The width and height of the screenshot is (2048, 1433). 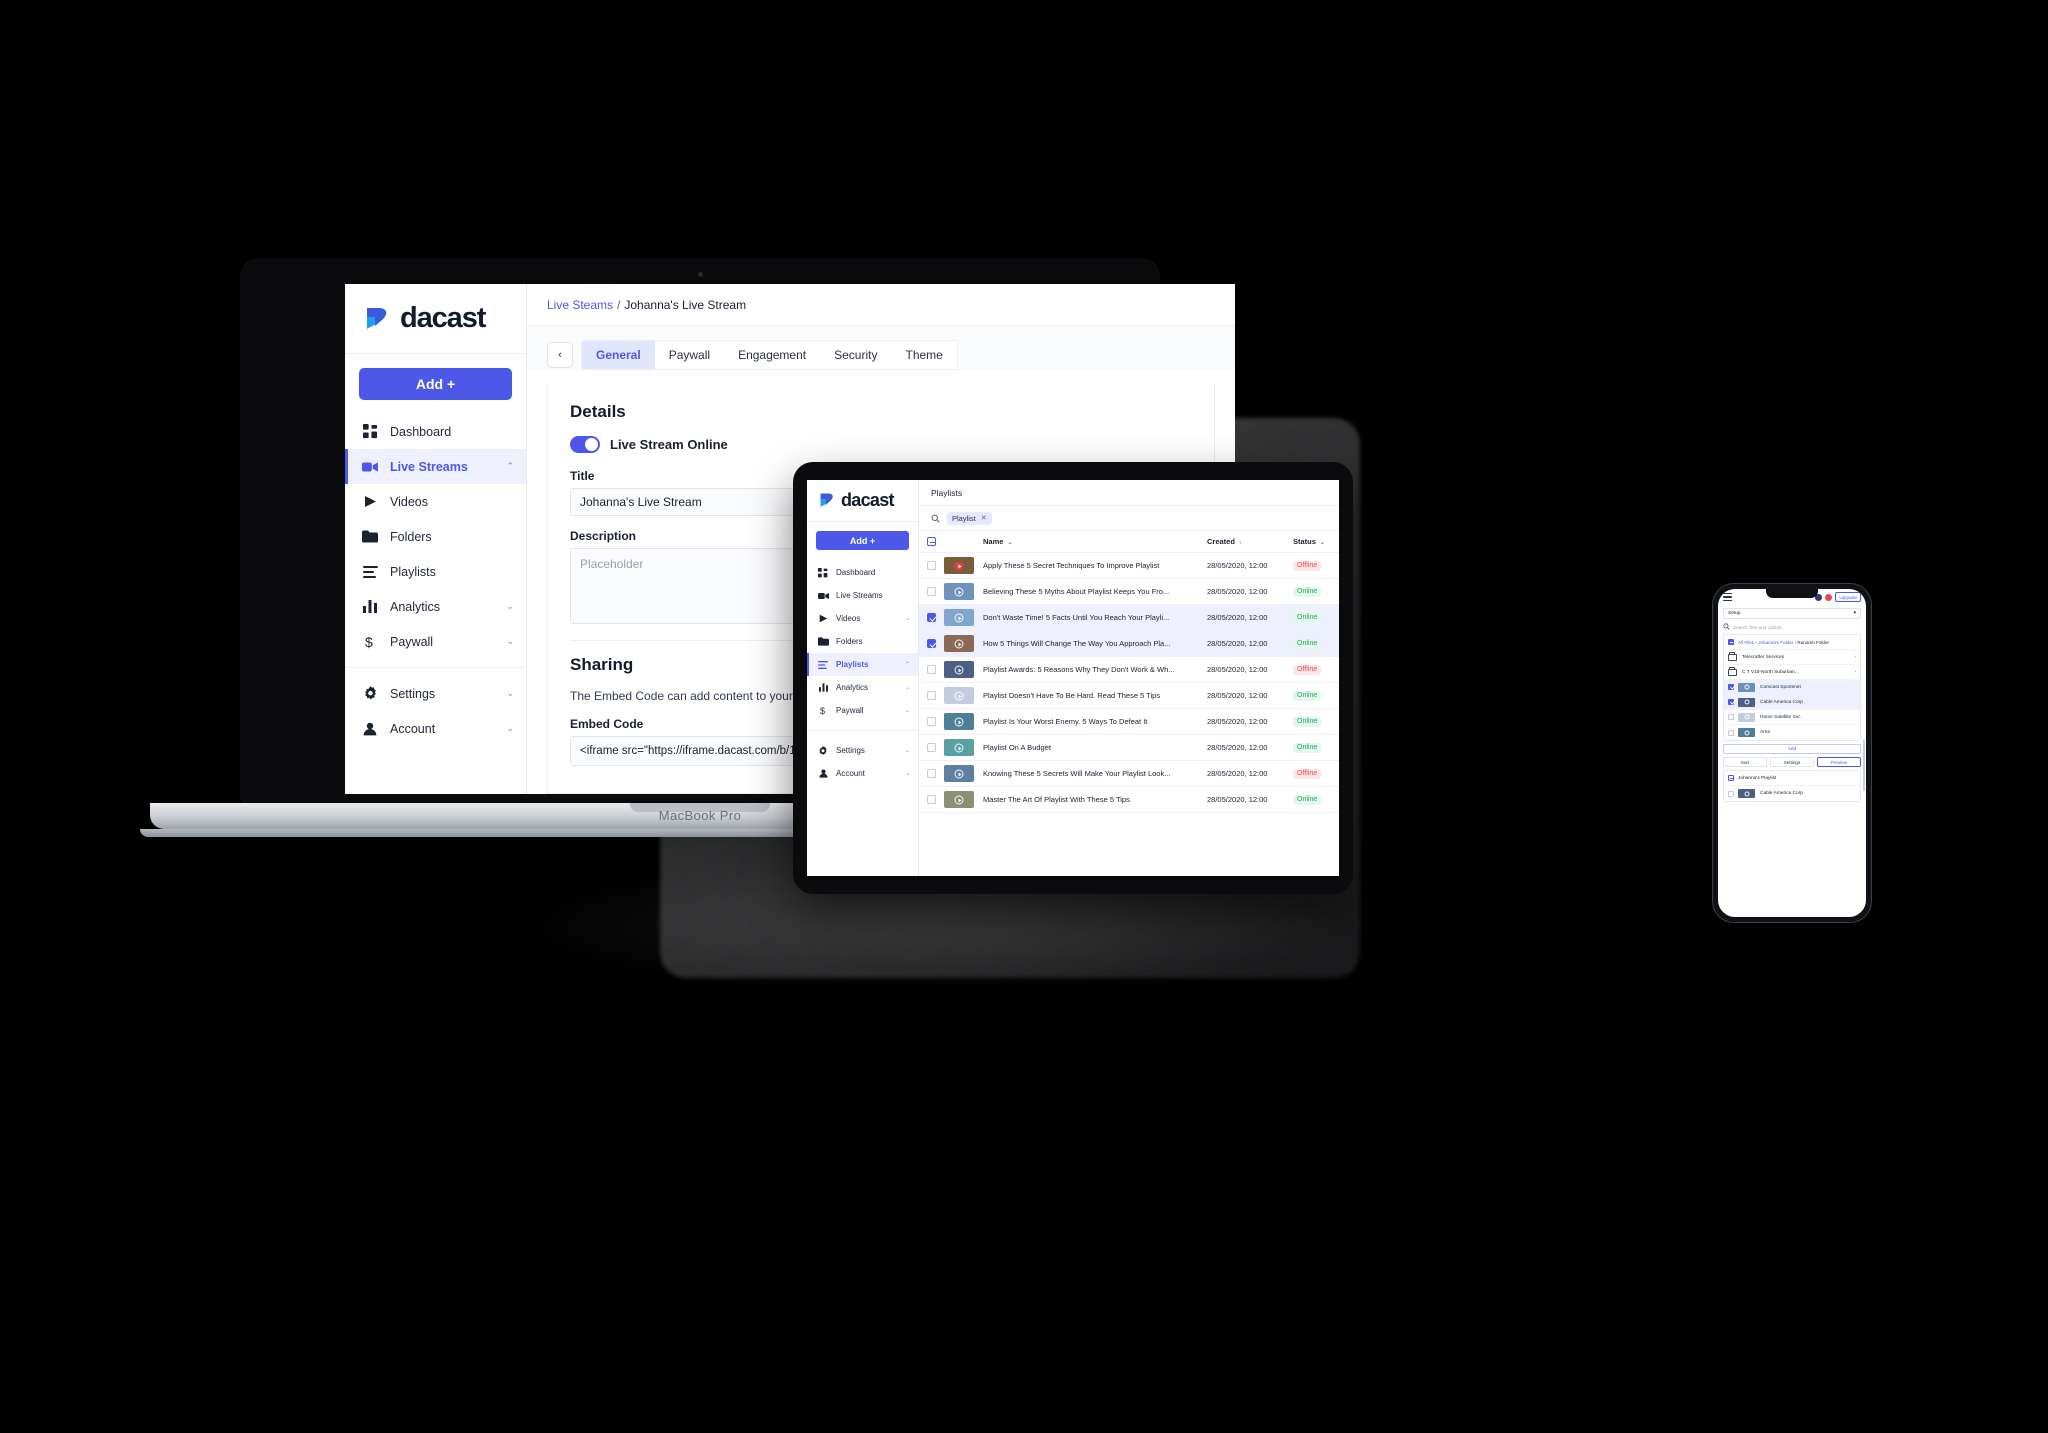 I want to click on tab-paywall: Paywall, so click(x=689, y=355).